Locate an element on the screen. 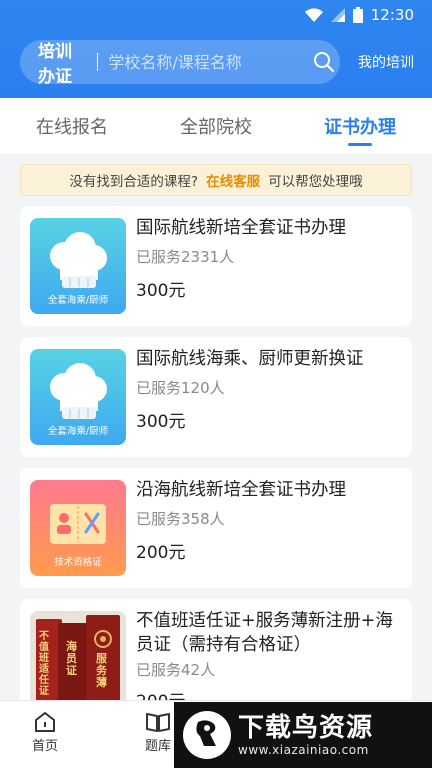 This screenshot has width=432, height=768. course-card: 全套海乘/厨师 国际航线海乘、厨师更新换证 已服务120人 300元 is located at coordinates (216, 397).